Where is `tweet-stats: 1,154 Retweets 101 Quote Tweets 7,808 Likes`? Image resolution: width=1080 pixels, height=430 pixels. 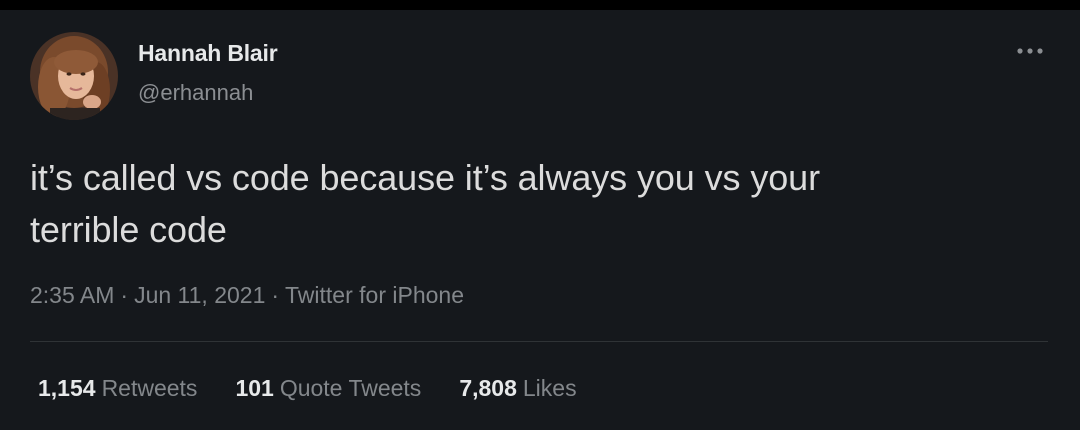 tweet-stats: 1,154 Retweets 101 Quote Tweets 7,808 Likes is located at coordinates (307, 388).